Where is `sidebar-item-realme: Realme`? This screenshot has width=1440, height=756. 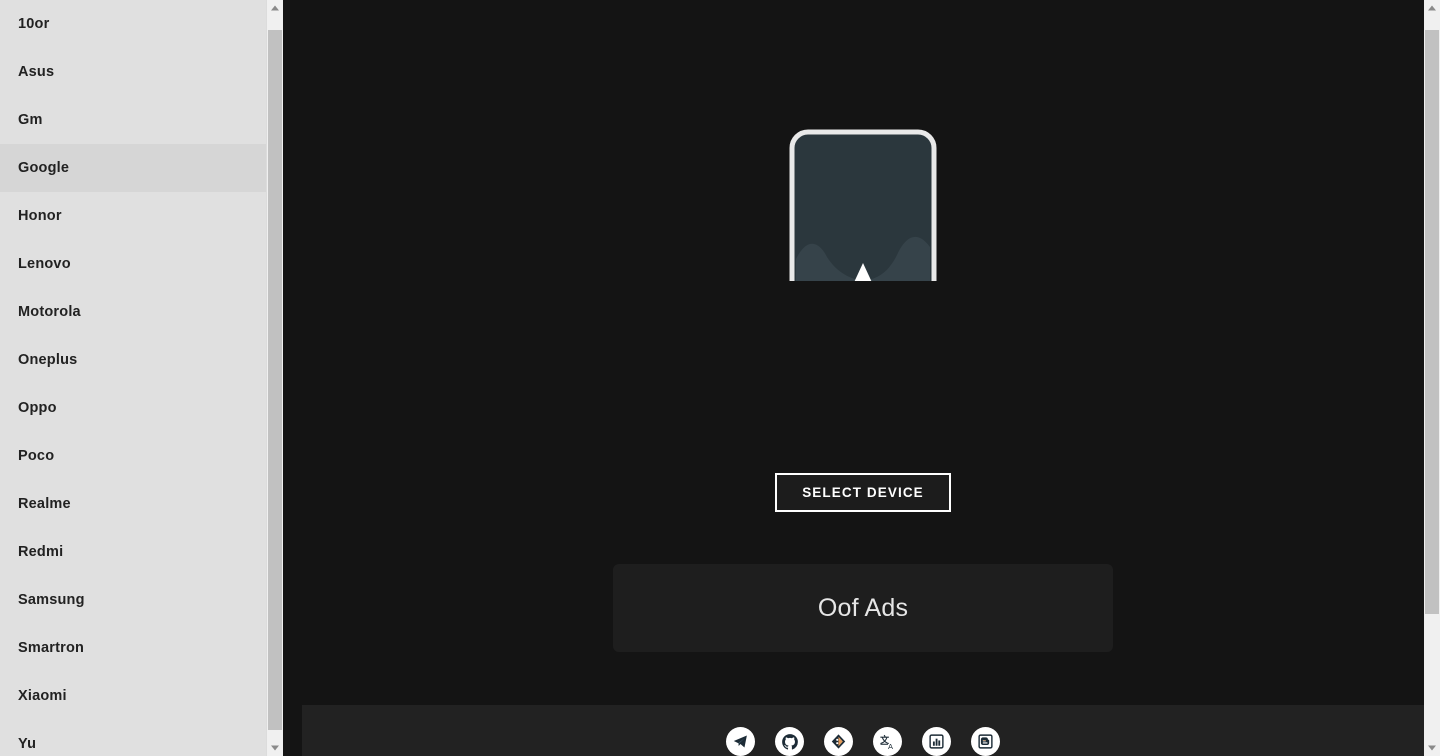
sidebar-item-realme: Realme is located at coordinates (141, 504).